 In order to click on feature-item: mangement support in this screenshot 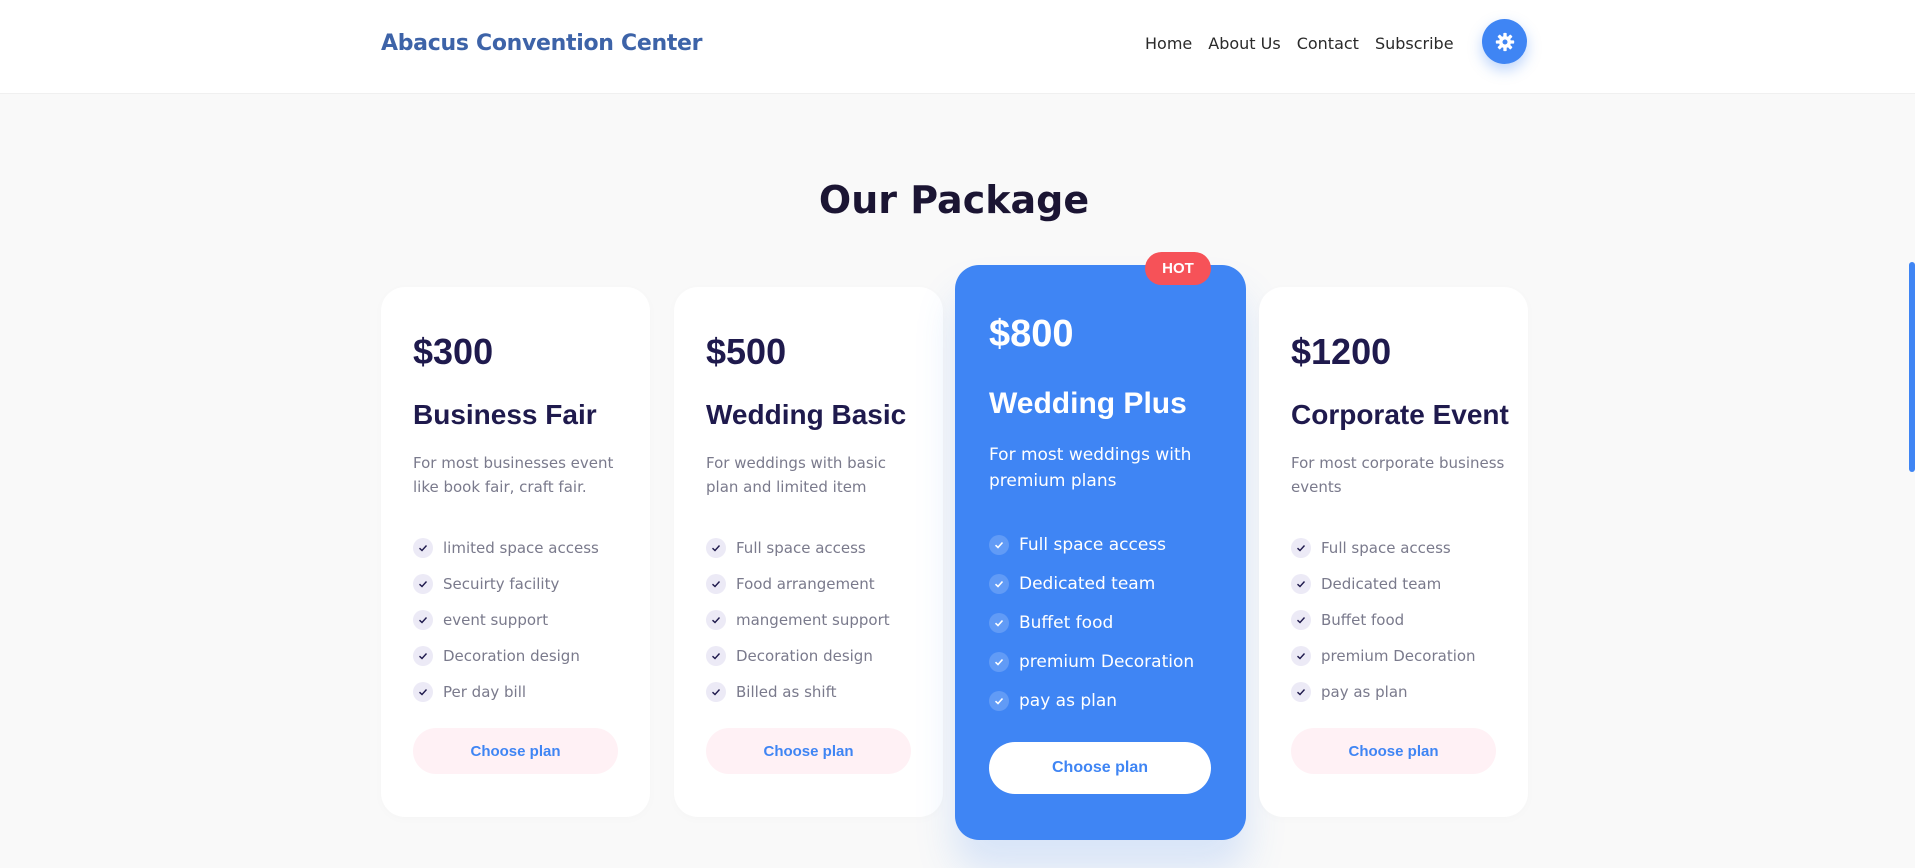, I will do `click(798, 620)`.